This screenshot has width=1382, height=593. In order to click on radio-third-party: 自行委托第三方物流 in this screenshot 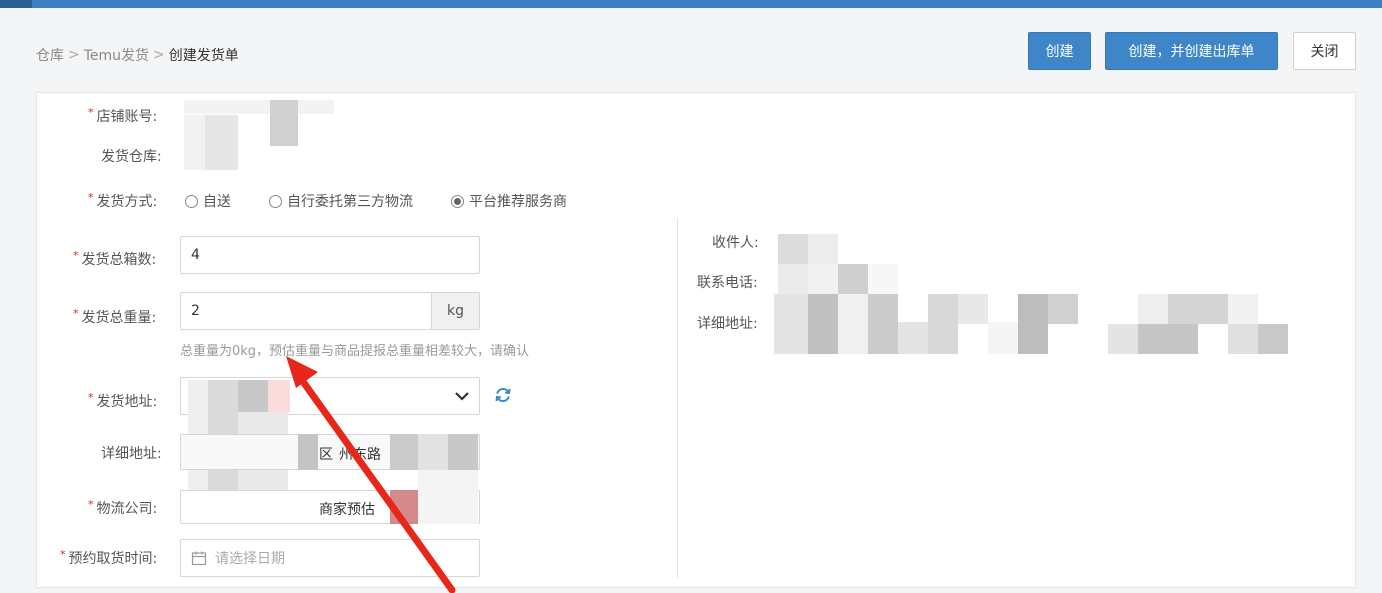, I will do `click(341, 201)`.